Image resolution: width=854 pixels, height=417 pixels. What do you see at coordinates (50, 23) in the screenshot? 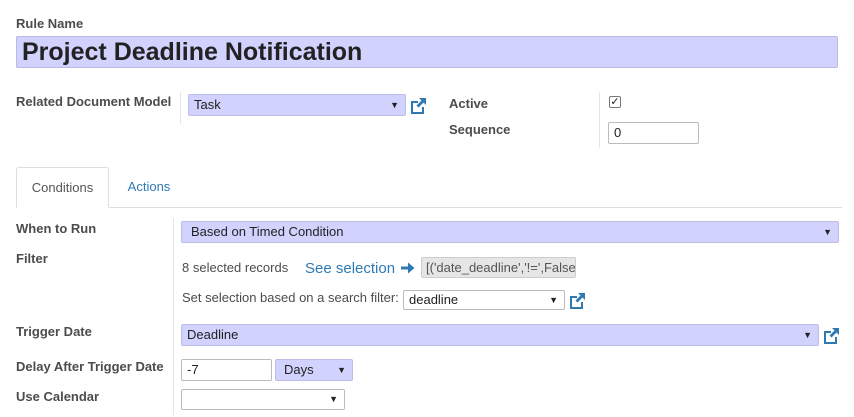
I see `rule-name-label: Rule Name` at bounding box center [50, 23].